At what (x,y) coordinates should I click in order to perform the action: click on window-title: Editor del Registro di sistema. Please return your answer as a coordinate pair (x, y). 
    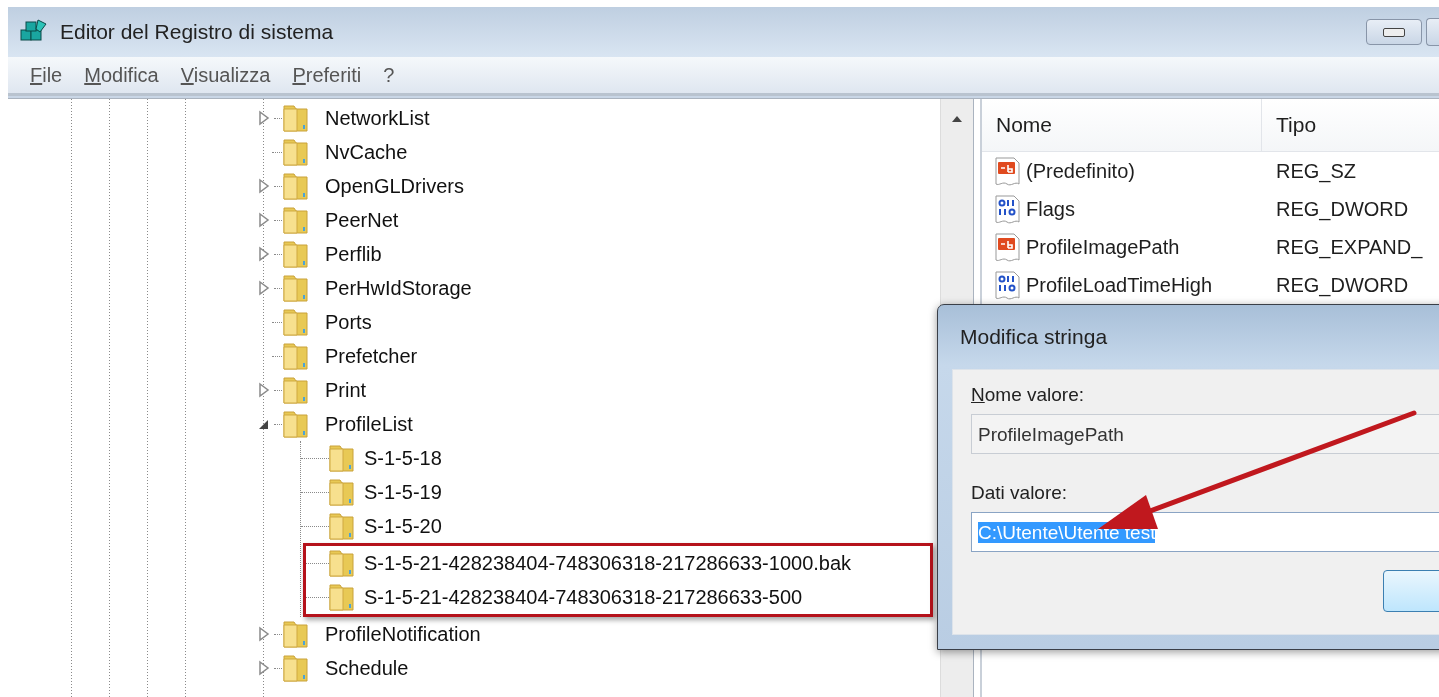
    Looking at the image, I should click on (197, 32).